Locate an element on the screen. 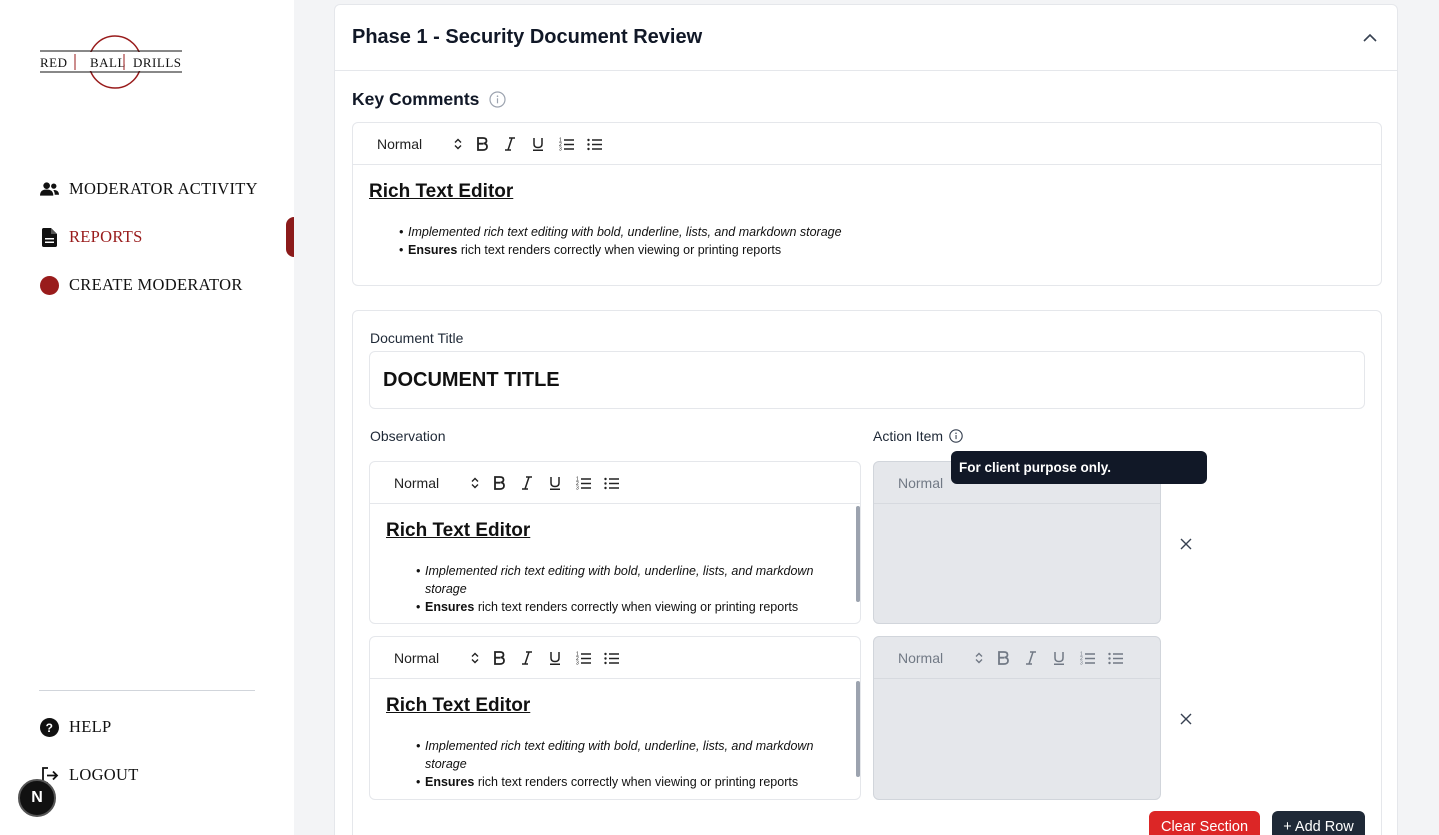  help-icon: ? is located at coordinates (49, 727).